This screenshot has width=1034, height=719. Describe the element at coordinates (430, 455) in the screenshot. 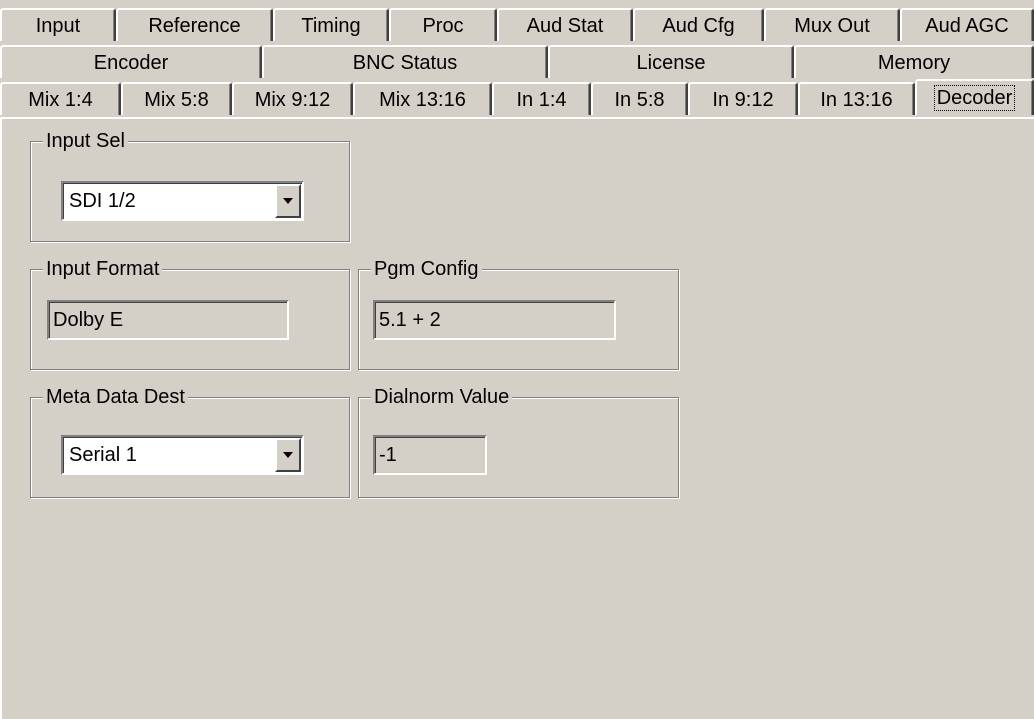

I see `dialnorm-field: -1` at that location.